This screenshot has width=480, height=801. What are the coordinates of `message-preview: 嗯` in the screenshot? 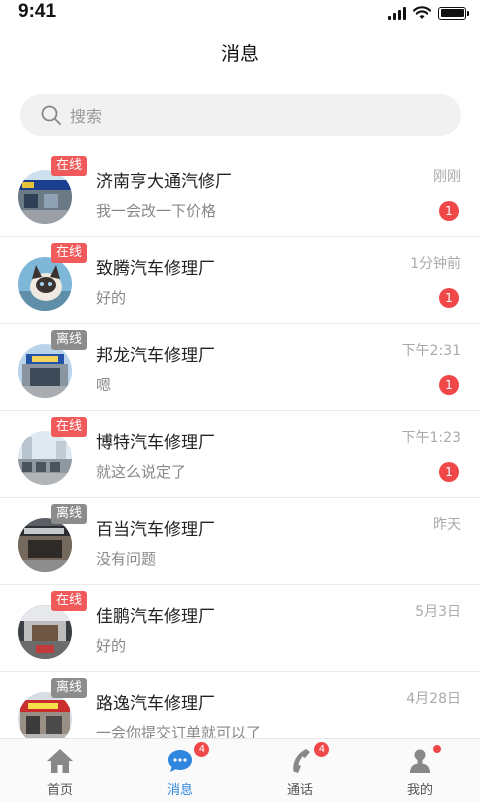 It's located at (104, 385).